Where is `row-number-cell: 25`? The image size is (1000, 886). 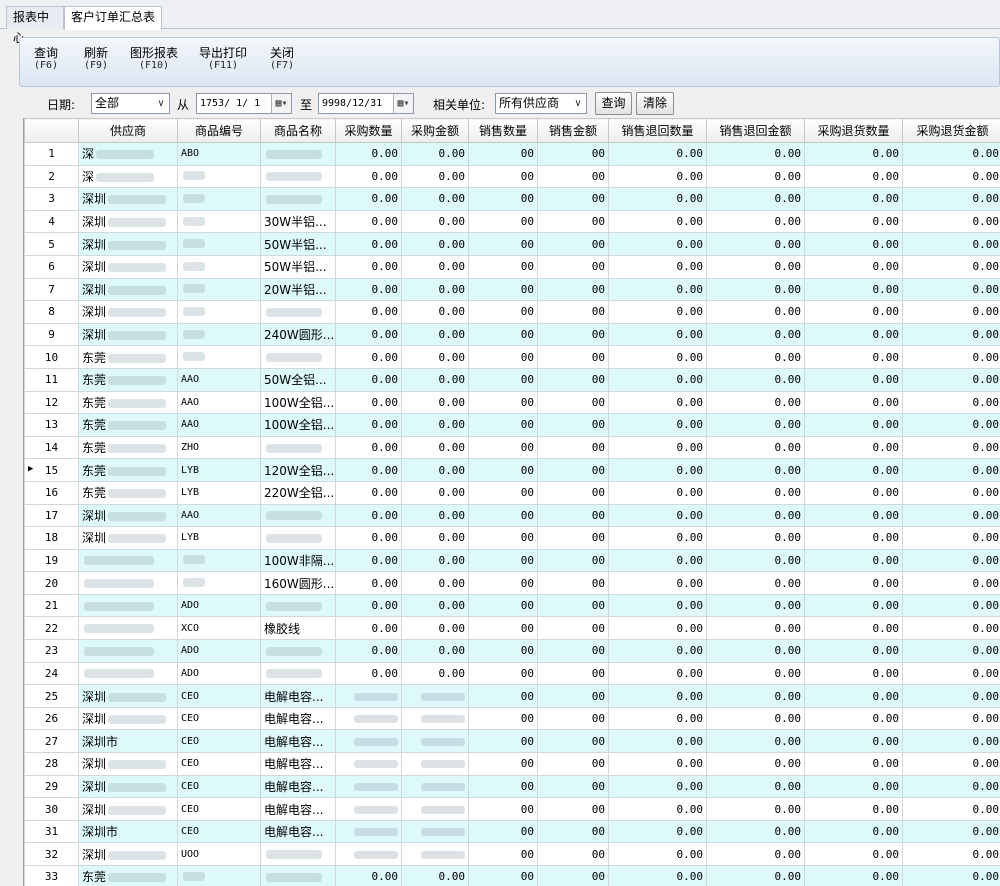
row-number-cell: 25 is located at coordinates (51, 696).